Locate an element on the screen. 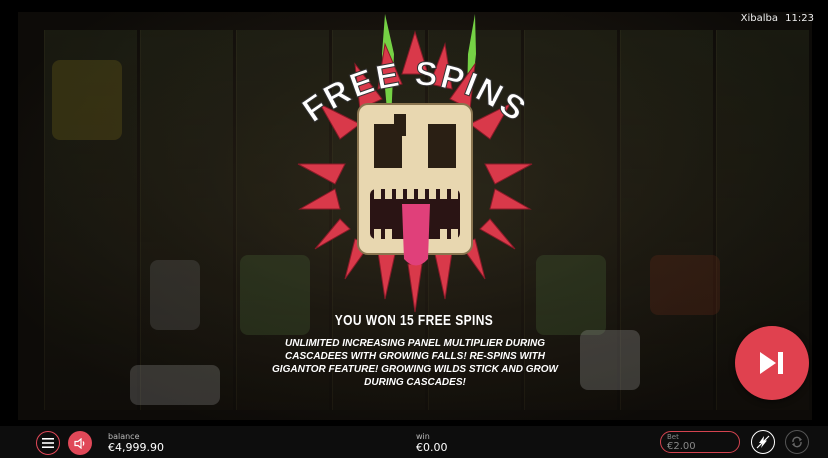  skip-button is located at coordinates (772, 363).